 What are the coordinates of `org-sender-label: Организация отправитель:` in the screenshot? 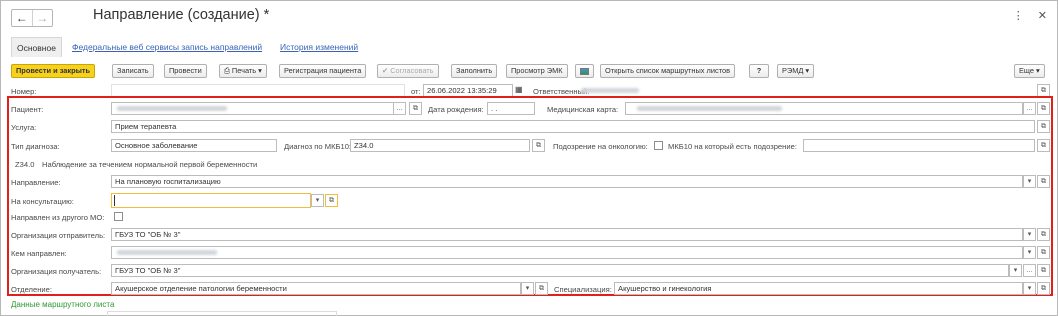 It's located at (58, 235).